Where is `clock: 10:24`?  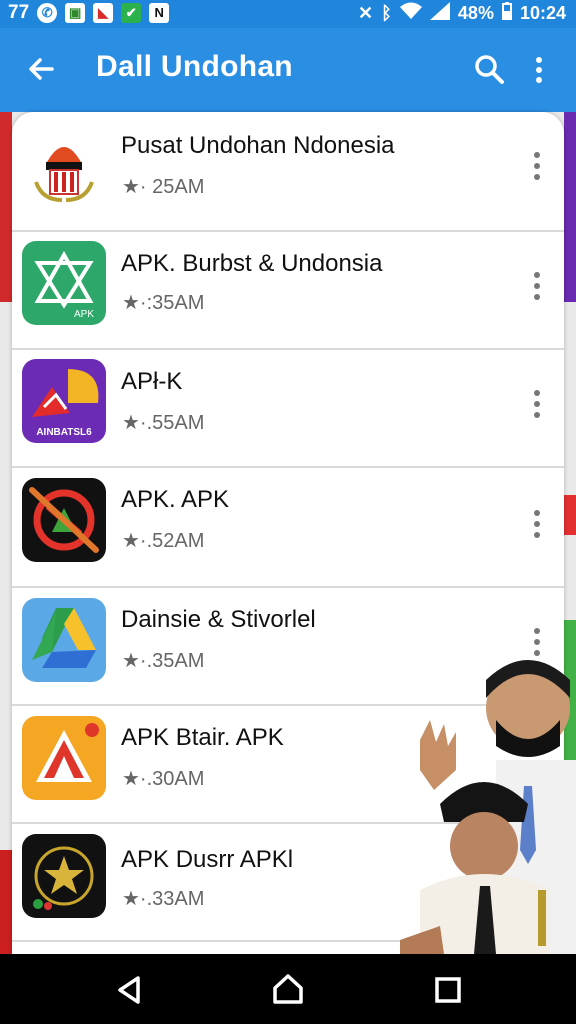 clock: 10:24 is located at coordinates (542, 13).